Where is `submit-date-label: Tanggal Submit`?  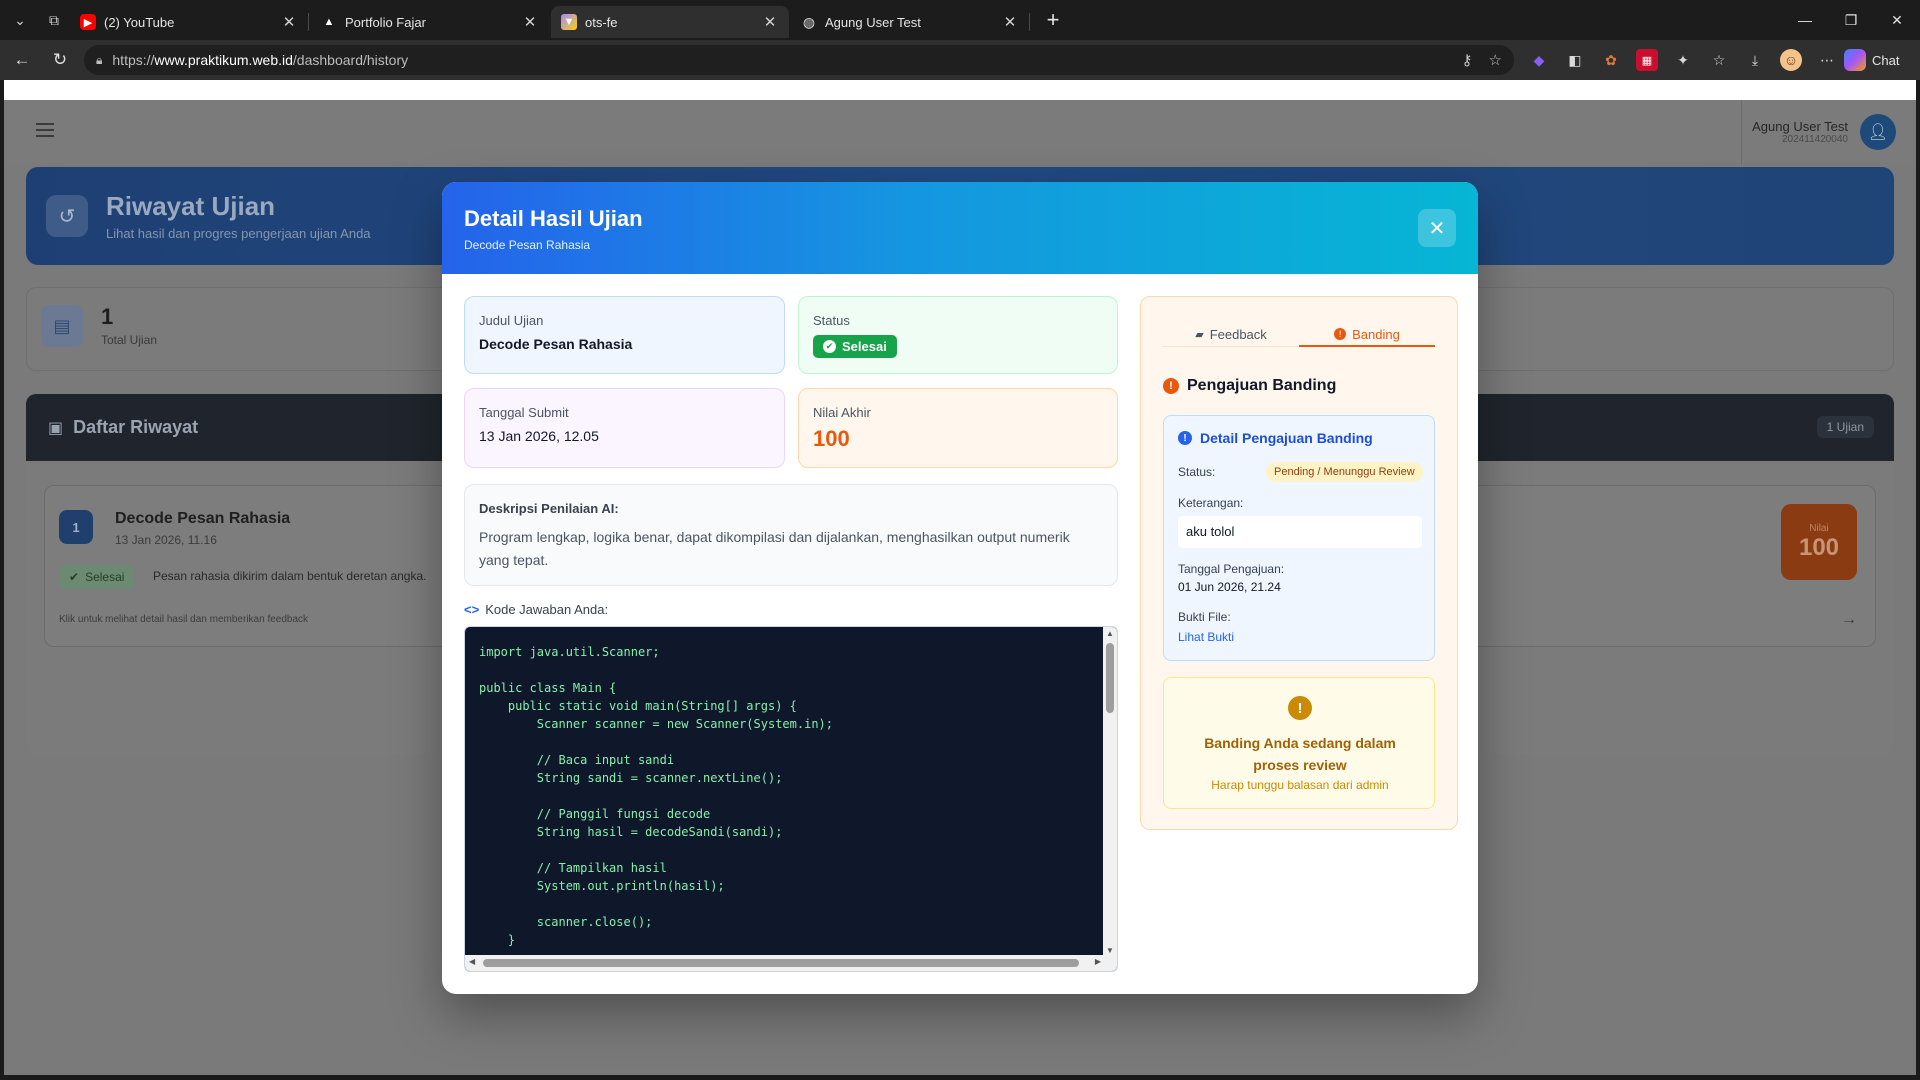
submit-date-label: Tanggal Submit is located at coordinates (524, 412).